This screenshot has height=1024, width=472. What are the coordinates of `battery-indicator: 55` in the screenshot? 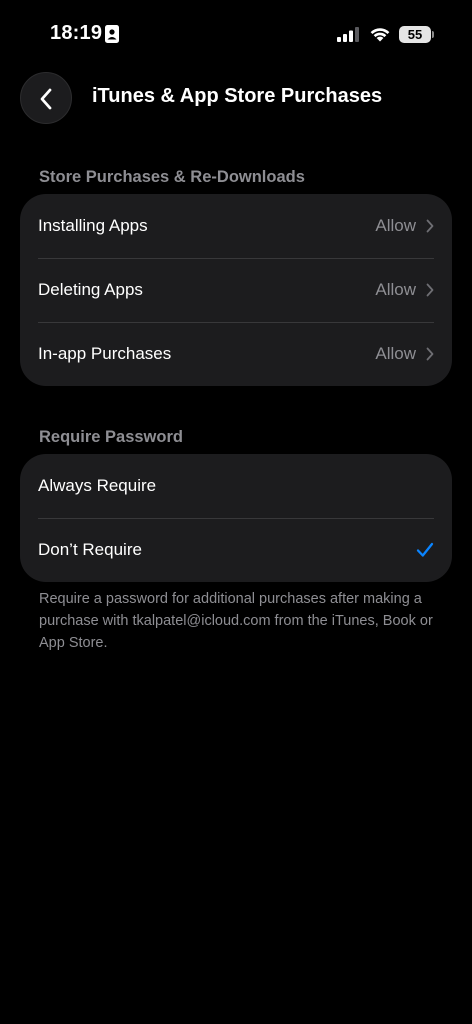 It's located at (415, 34).